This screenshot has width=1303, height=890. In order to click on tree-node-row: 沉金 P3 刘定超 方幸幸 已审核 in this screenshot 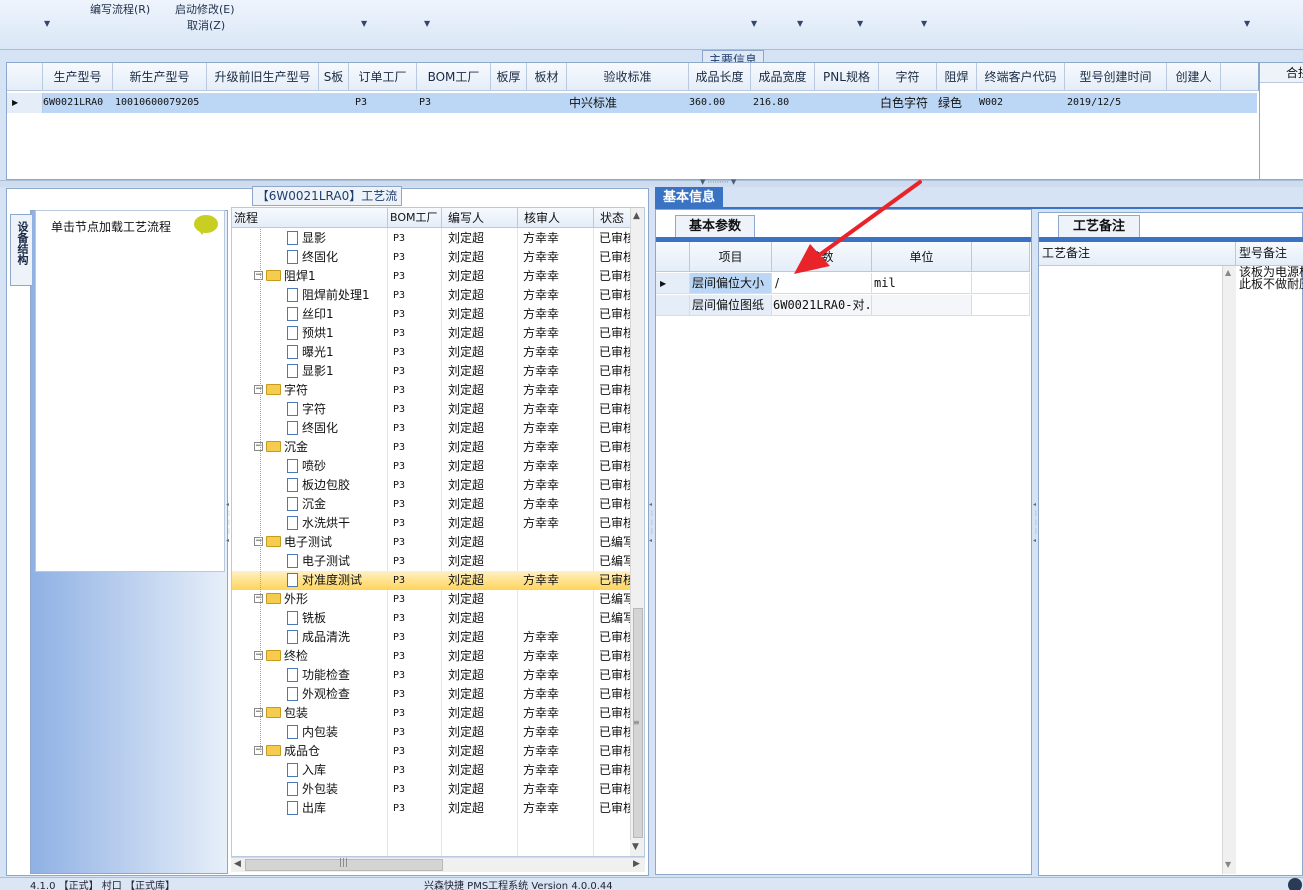, I will do `click(432, 504)`.